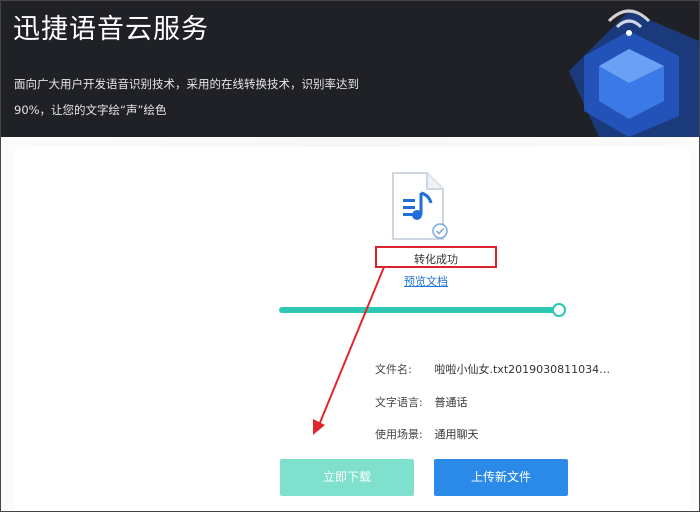 The width and height of the screenshot is (700, 512). What do you see at coordinates (420, 310) in the screenshot?
I see `progress-bar` at bounding box center [420, 310].